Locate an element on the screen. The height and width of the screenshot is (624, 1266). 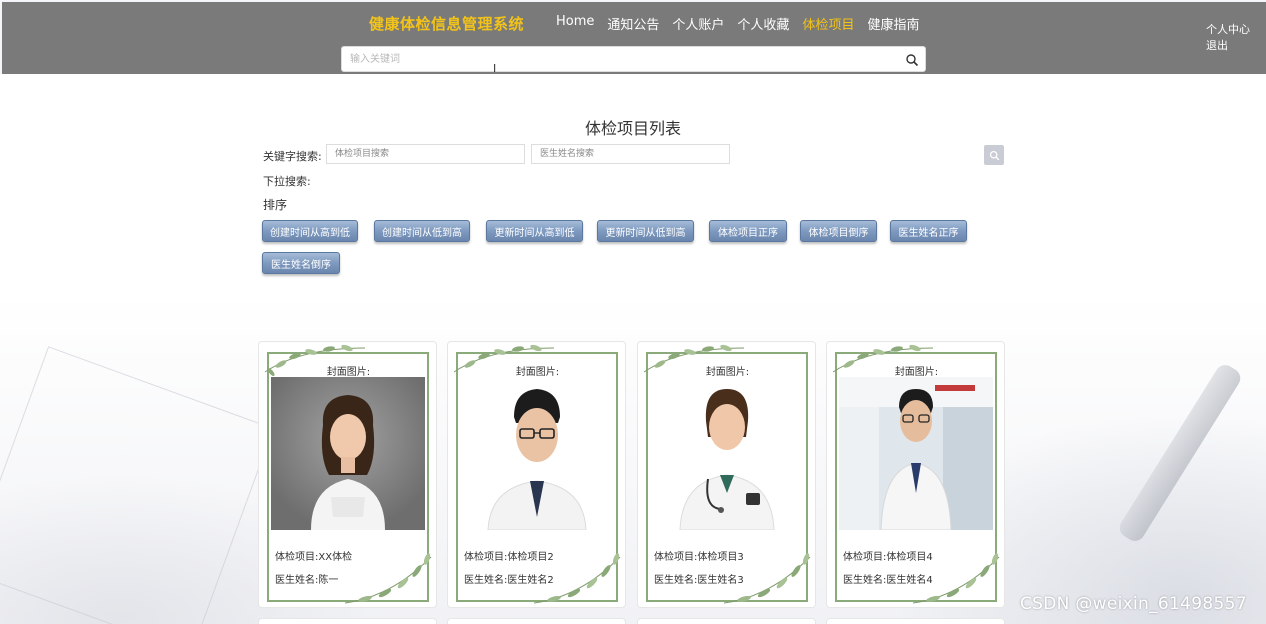
watermark: CSDN @weixin_61498557 is located at coordinates (1133, 604).